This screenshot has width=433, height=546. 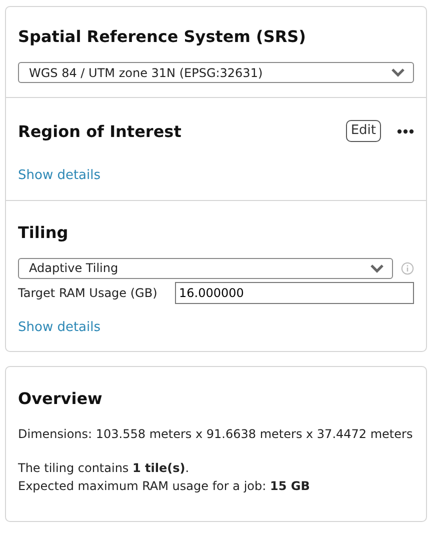 I want to click on edit-button: Edit, so click(x=363, y=131).